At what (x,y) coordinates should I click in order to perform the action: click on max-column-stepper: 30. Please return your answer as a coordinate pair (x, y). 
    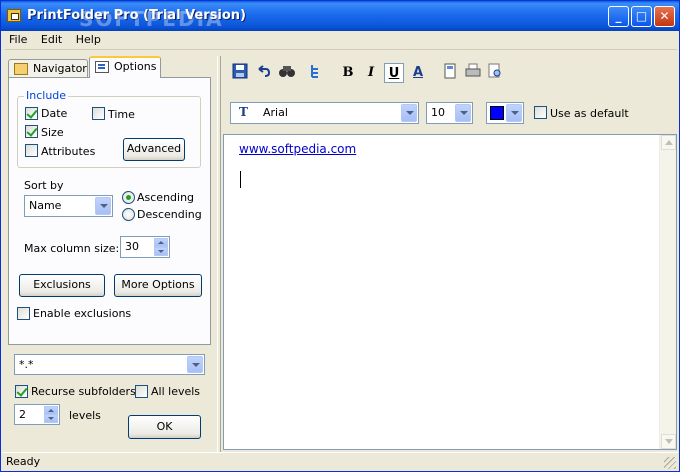
    Looking at the image, I should click on (145, 247).